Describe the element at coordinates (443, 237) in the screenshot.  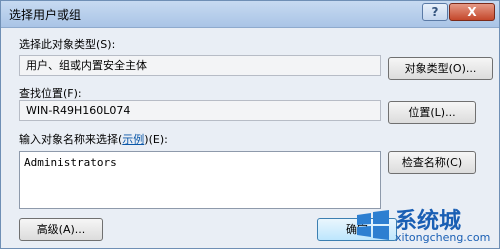
I see `watermark-url: xitongcheng.com` at that location.